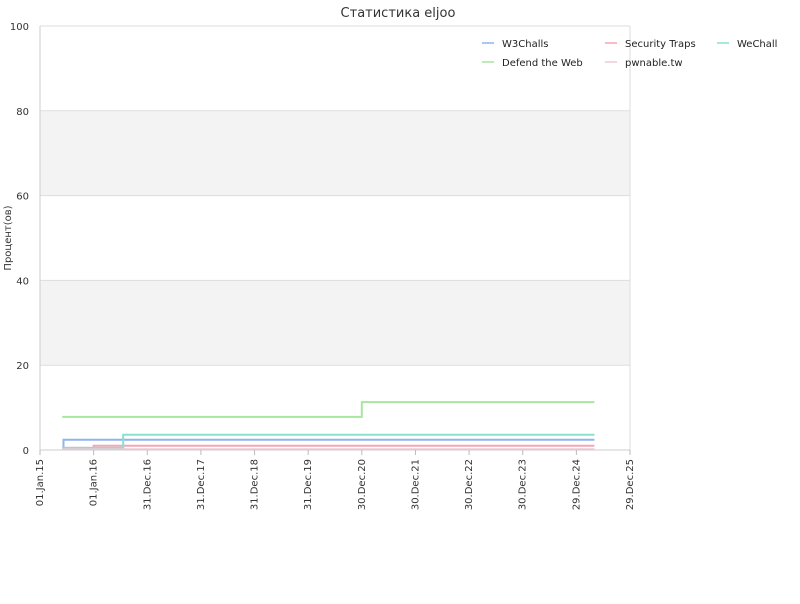 Image resolution: width=800 pixels, height=604 pixels. Describe the element at coordinates (542, 63) in the screenshot. I see `legend-label: Defend the Web` at that location.